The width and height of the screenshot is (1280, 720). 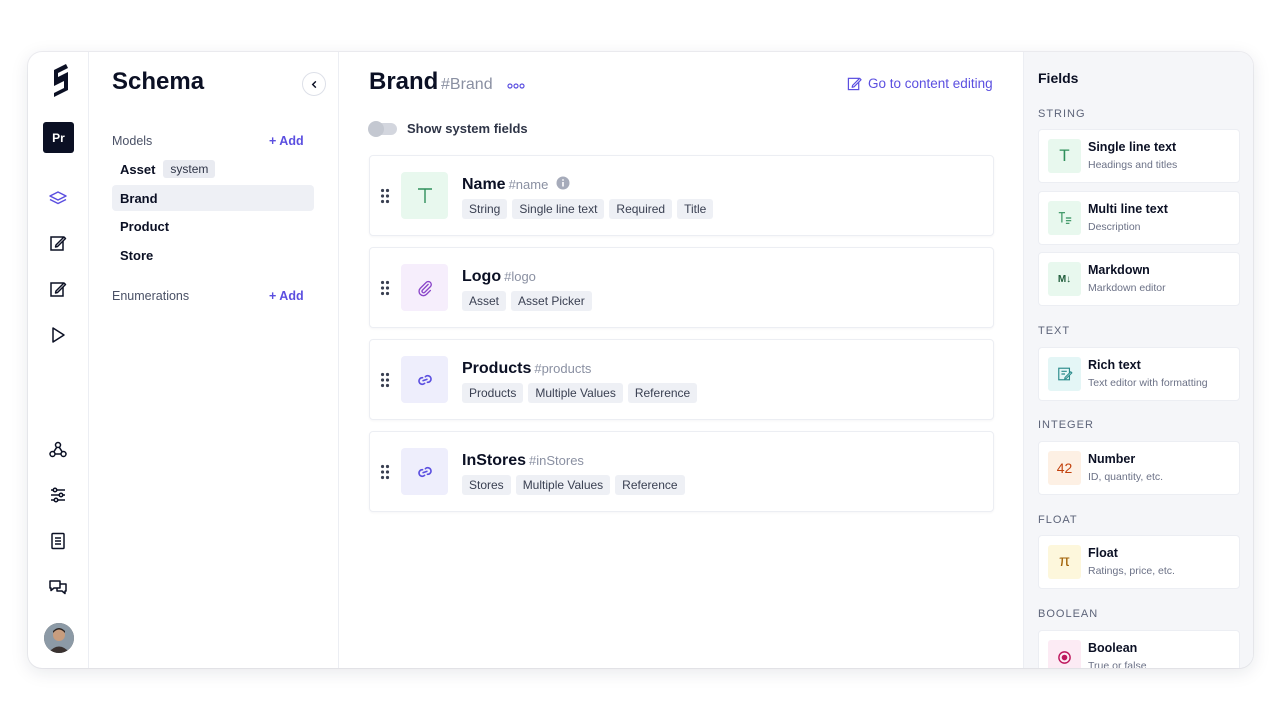 What do you see at coordinates (58, 199) in the screenshot?
I see `schema-icon` at bounding box center [58, 199].